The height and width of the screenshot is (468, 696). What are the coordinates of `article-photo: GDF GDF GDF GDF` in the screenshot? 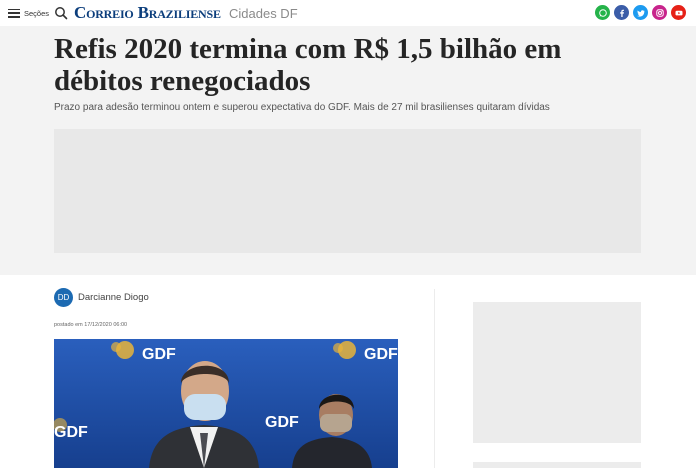 It's located at (226, 403).